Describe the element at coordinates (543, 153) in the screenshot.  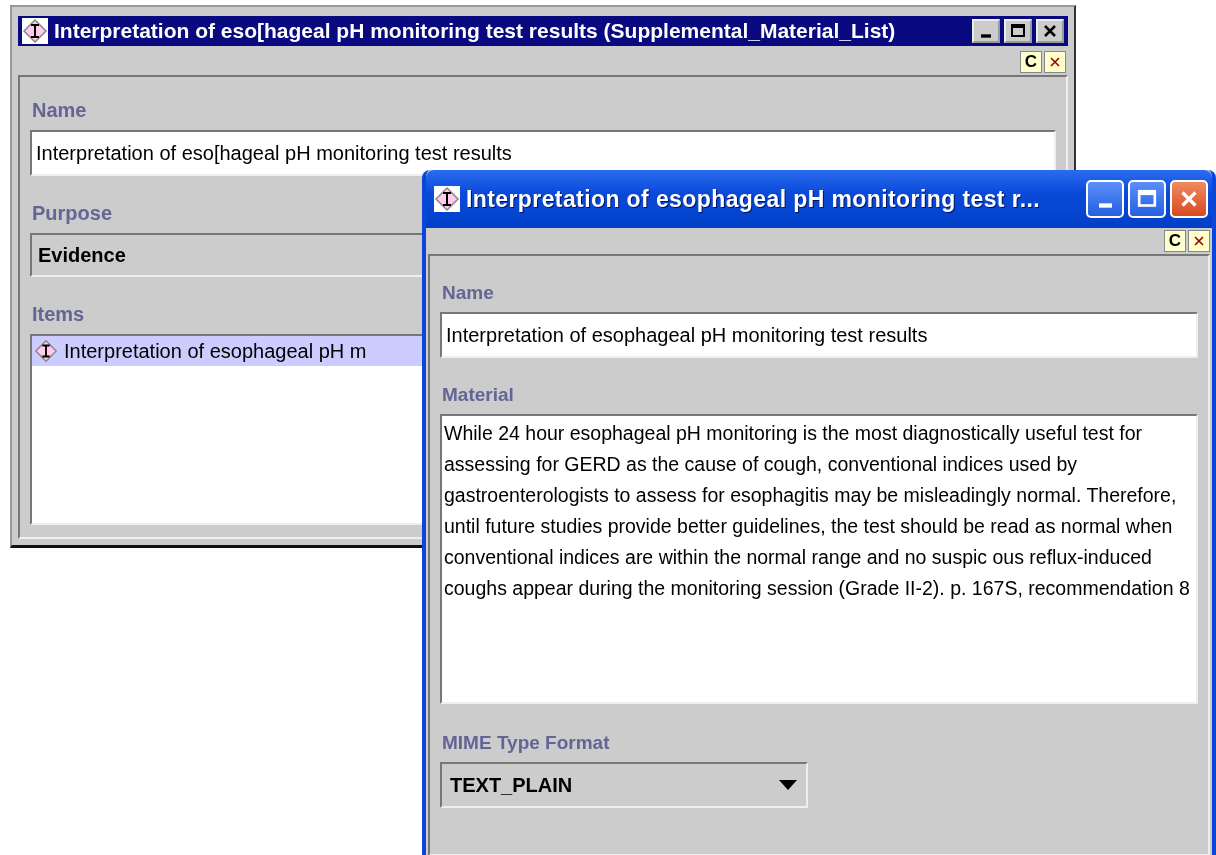
I see `text-field: Interpretation of eso[hageal pH monitoring test results` at that location.